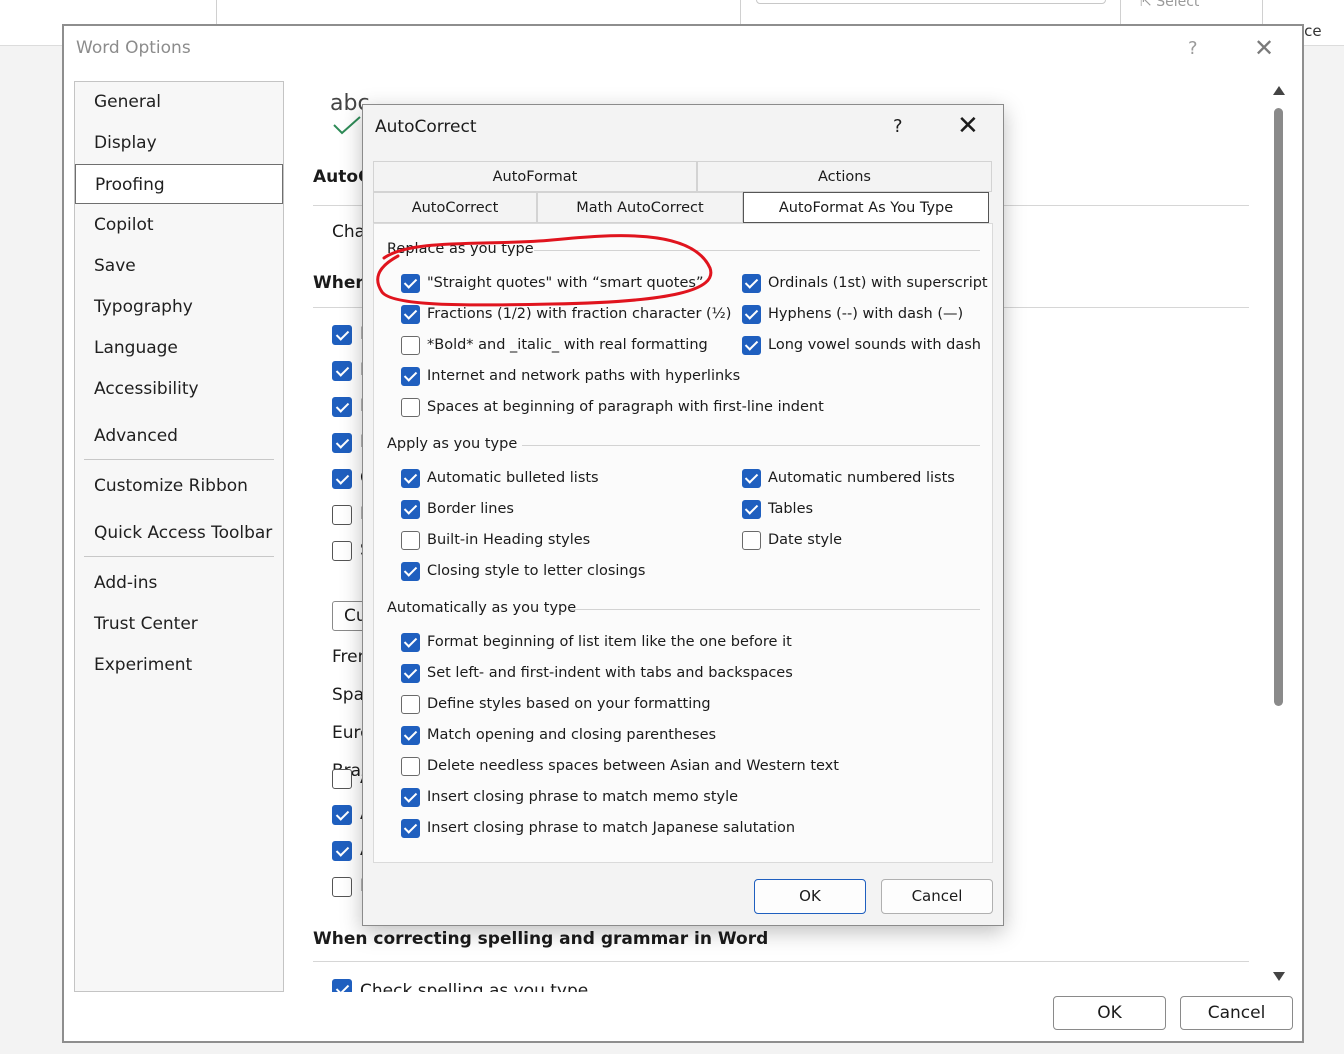  I want to click on hyphens-label: Hyphens (--) with dash (—), so click(866, 314).